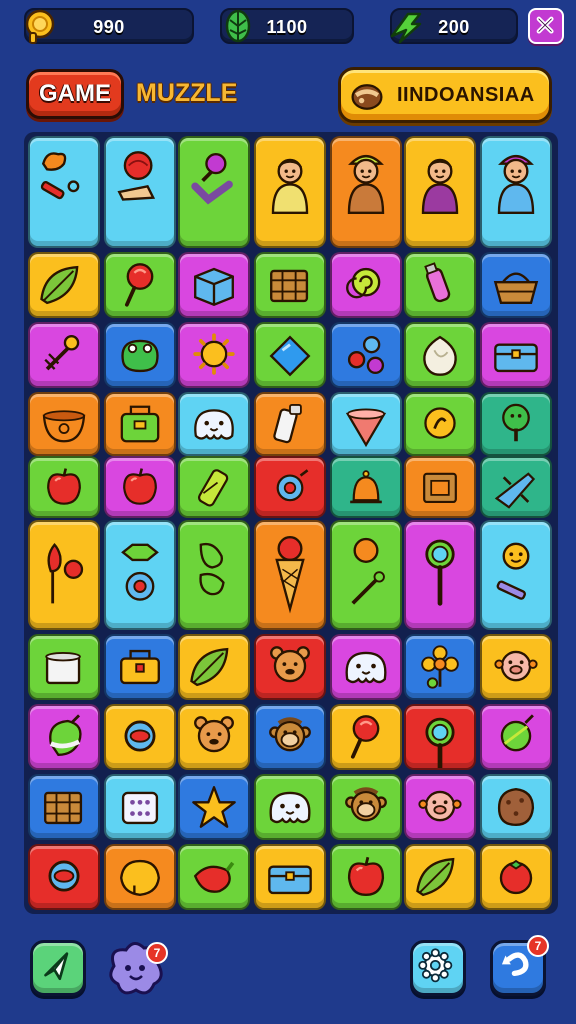 The height and width of the screenshot is (1024, 576). Describe the element at coordinates (290, 487) in the screenshot. I see `tile-ring` at that location.